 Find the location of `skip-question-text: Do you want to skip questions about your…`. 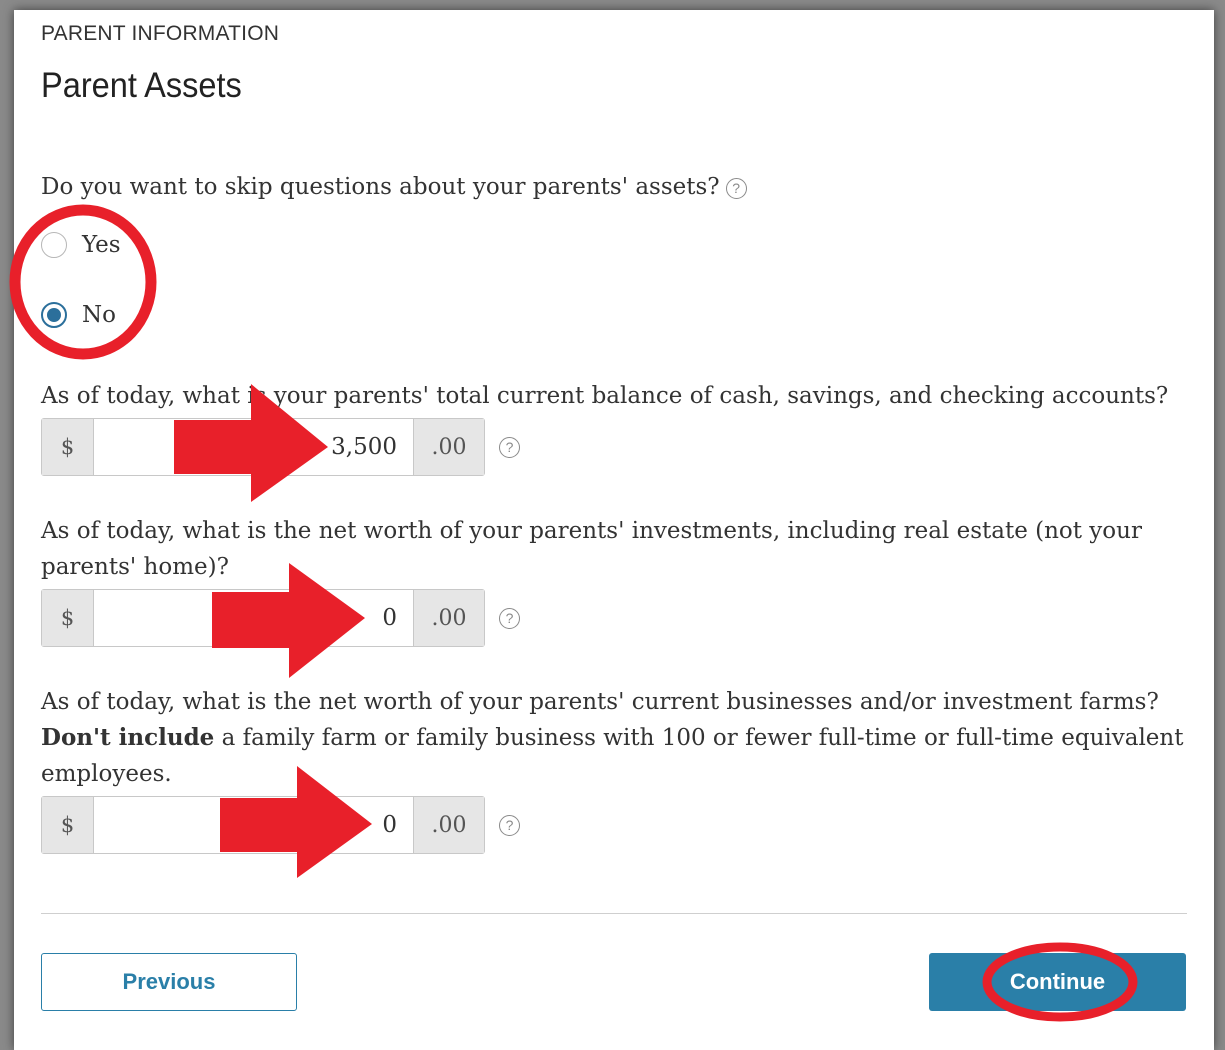

skip-question-text: Do you want to skip questions about your… is located at coordinates (380, 187).